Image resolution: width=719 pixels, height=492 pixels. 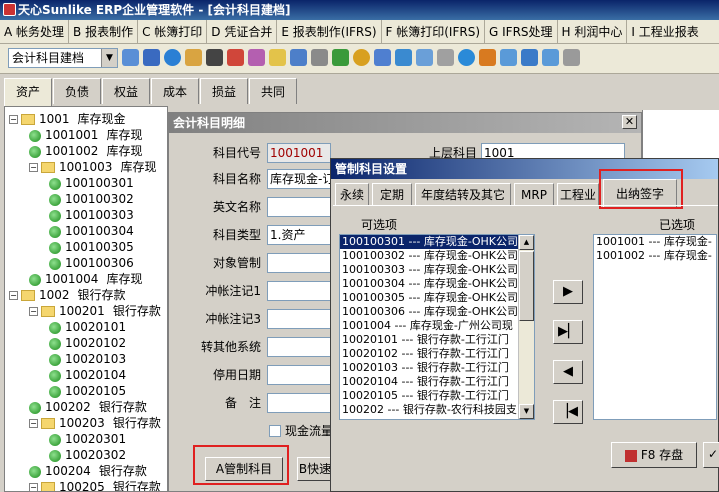 What do you see at coordinates (193, 57) in the screenshot?
I see `folder-icon` at bounding box center [193, 57].